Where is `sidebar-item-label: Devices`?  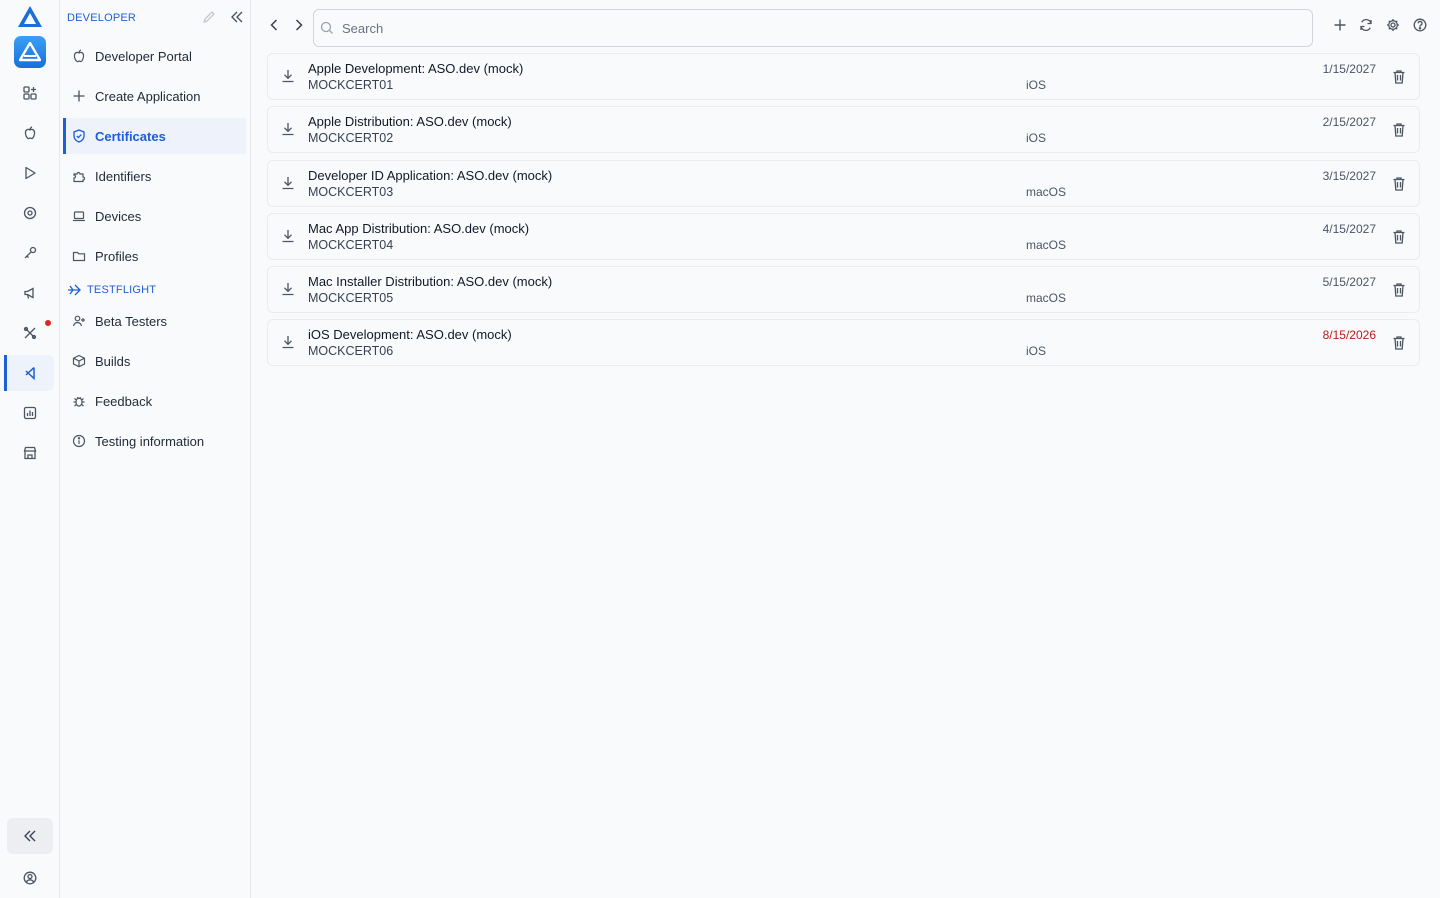
sidebar-item-label: Devices is located at coordinates (118, 216).